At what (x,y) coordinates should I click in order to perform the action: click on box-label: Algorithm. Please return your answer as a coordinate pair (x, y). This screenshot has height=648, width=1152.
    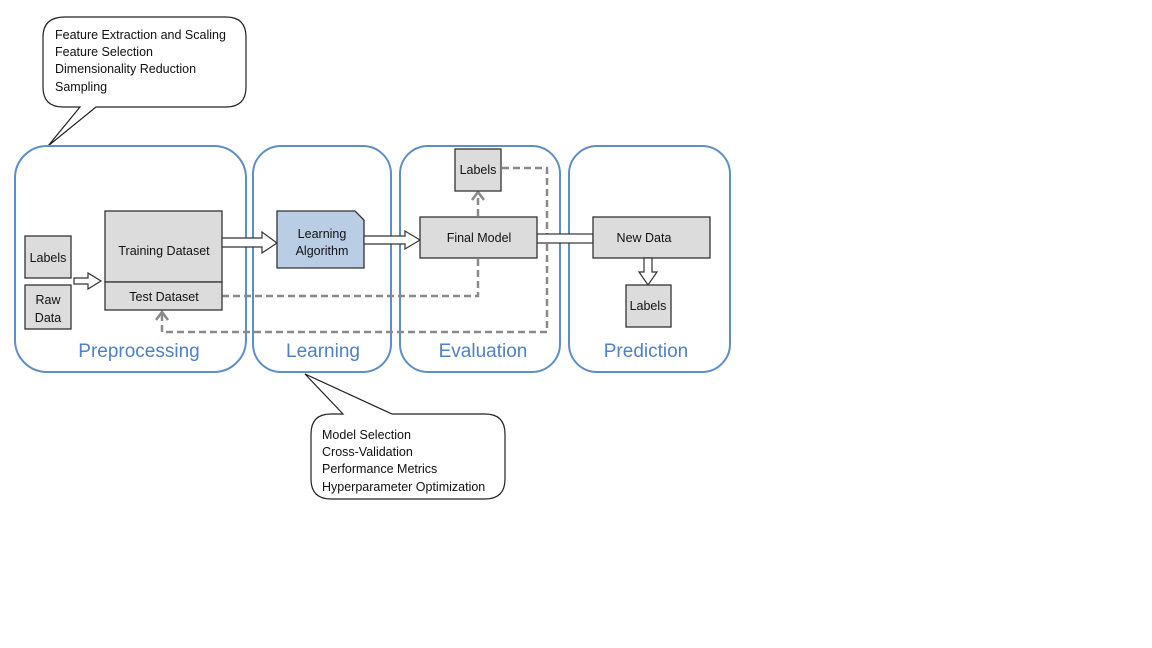
    Looking at the image, I should click on (322, 251).